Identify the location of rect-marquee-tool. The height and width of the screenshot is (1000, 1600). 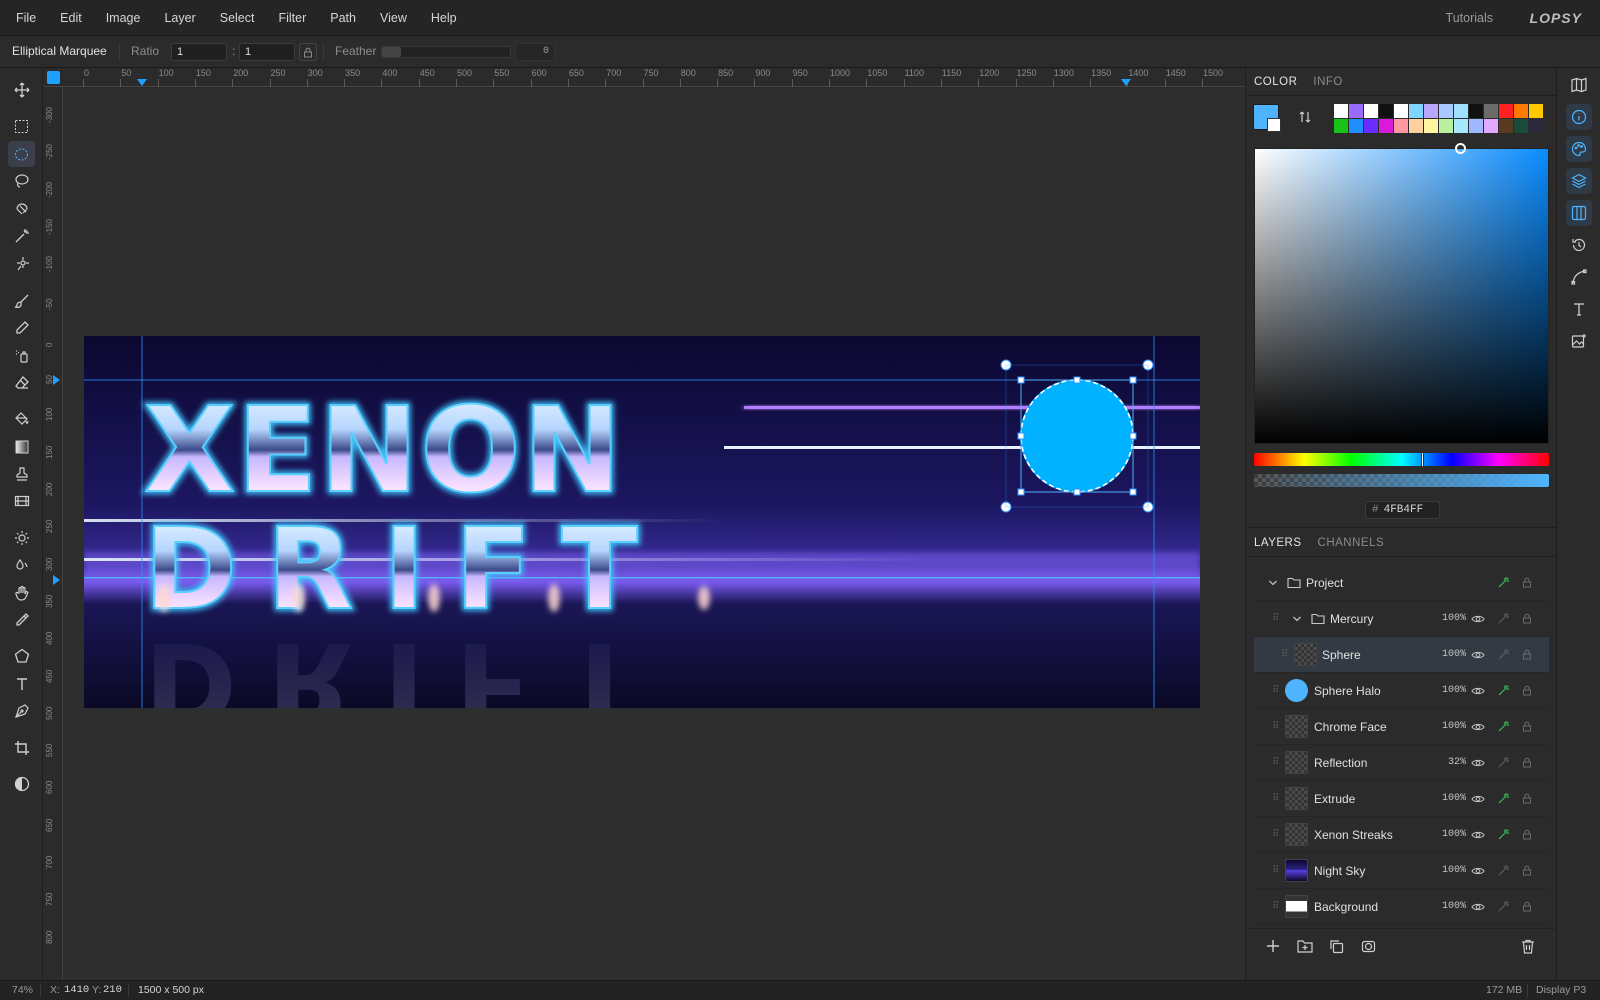
(21, 126).